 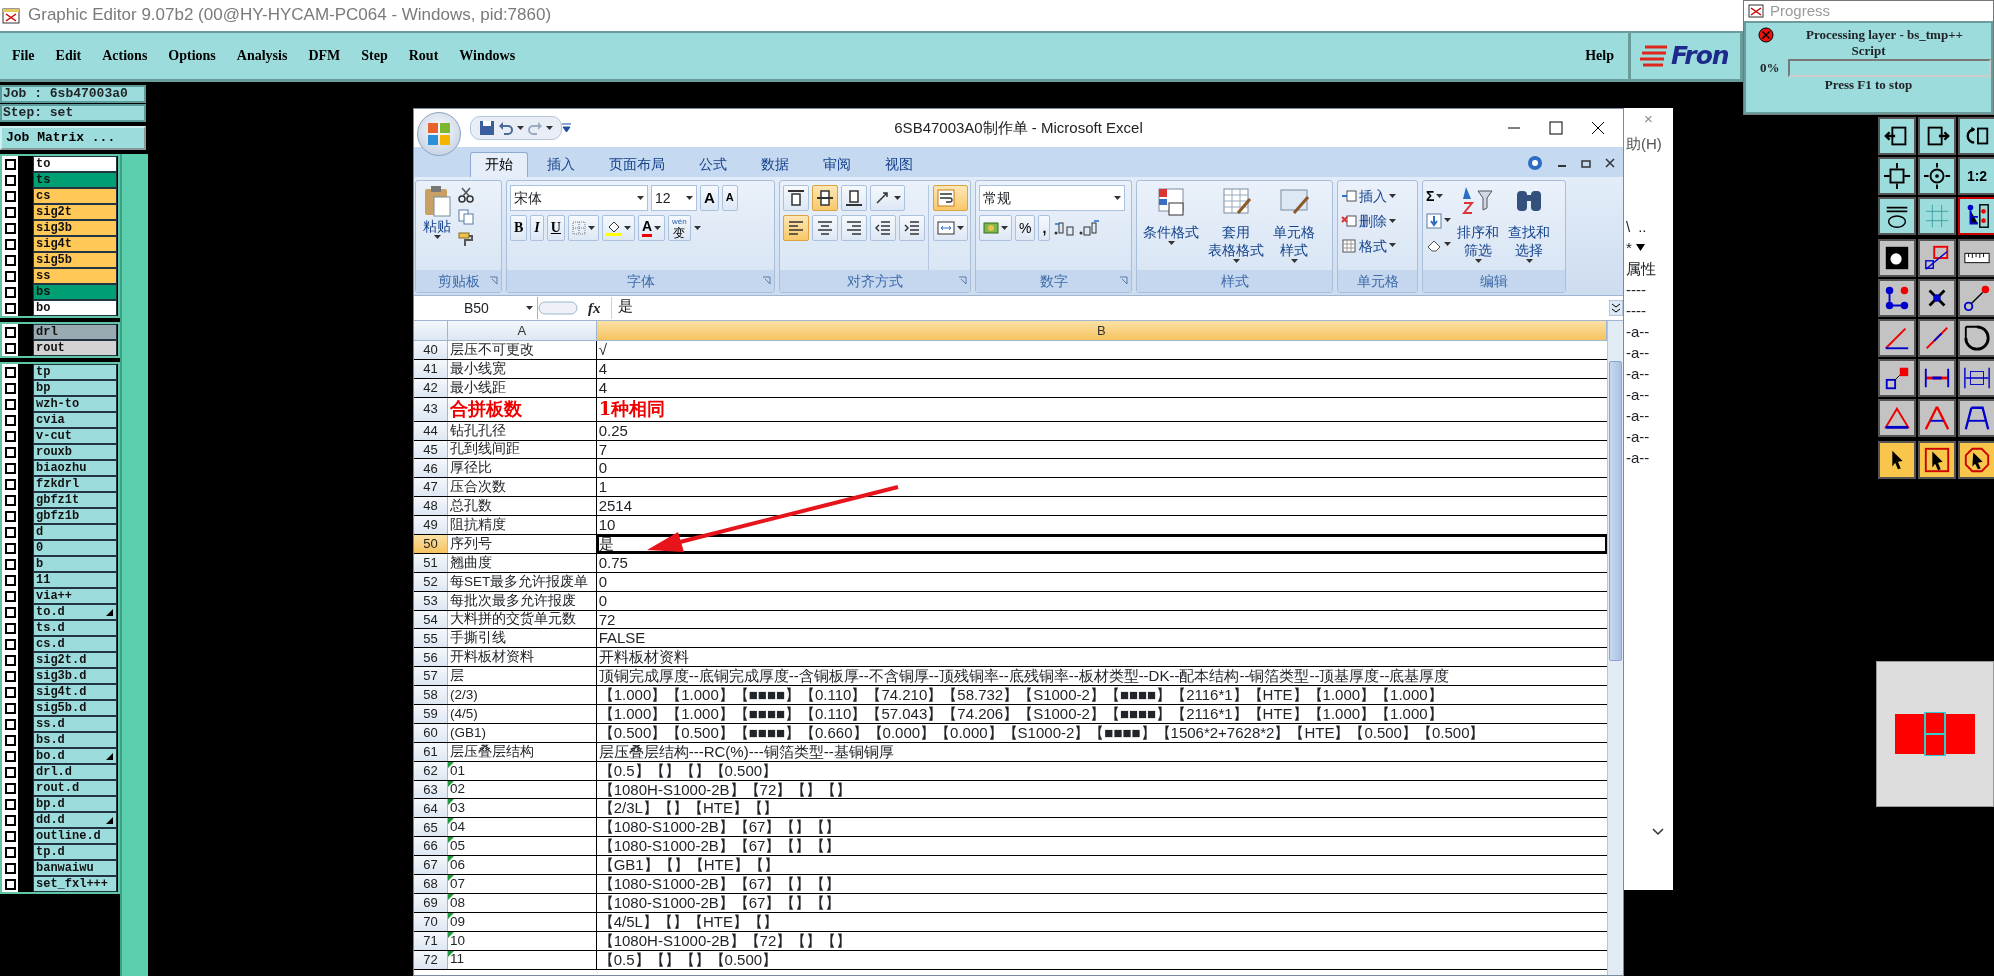 I want to click on dialog-launcher-icon, so click(x=766, y=280).